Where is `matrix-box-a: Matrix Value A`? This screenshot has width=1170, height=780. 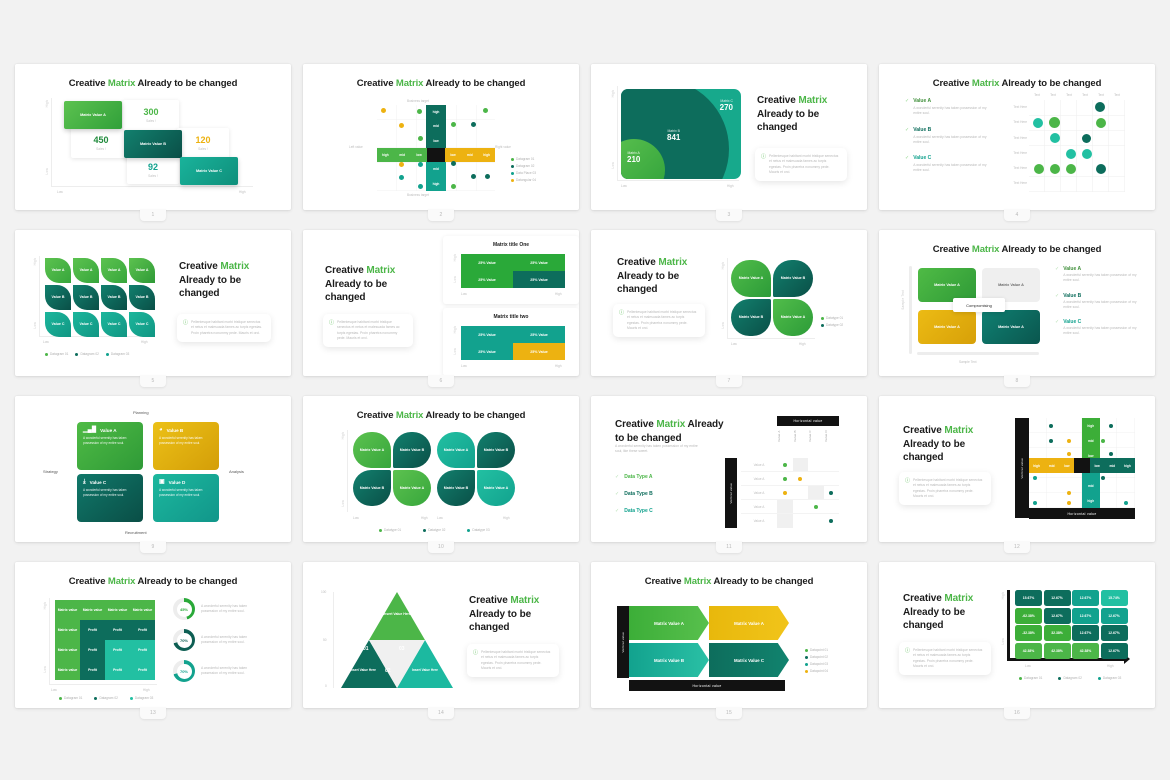
matrix-box-a: Matrix Value A is located at coordinates (947, 285).